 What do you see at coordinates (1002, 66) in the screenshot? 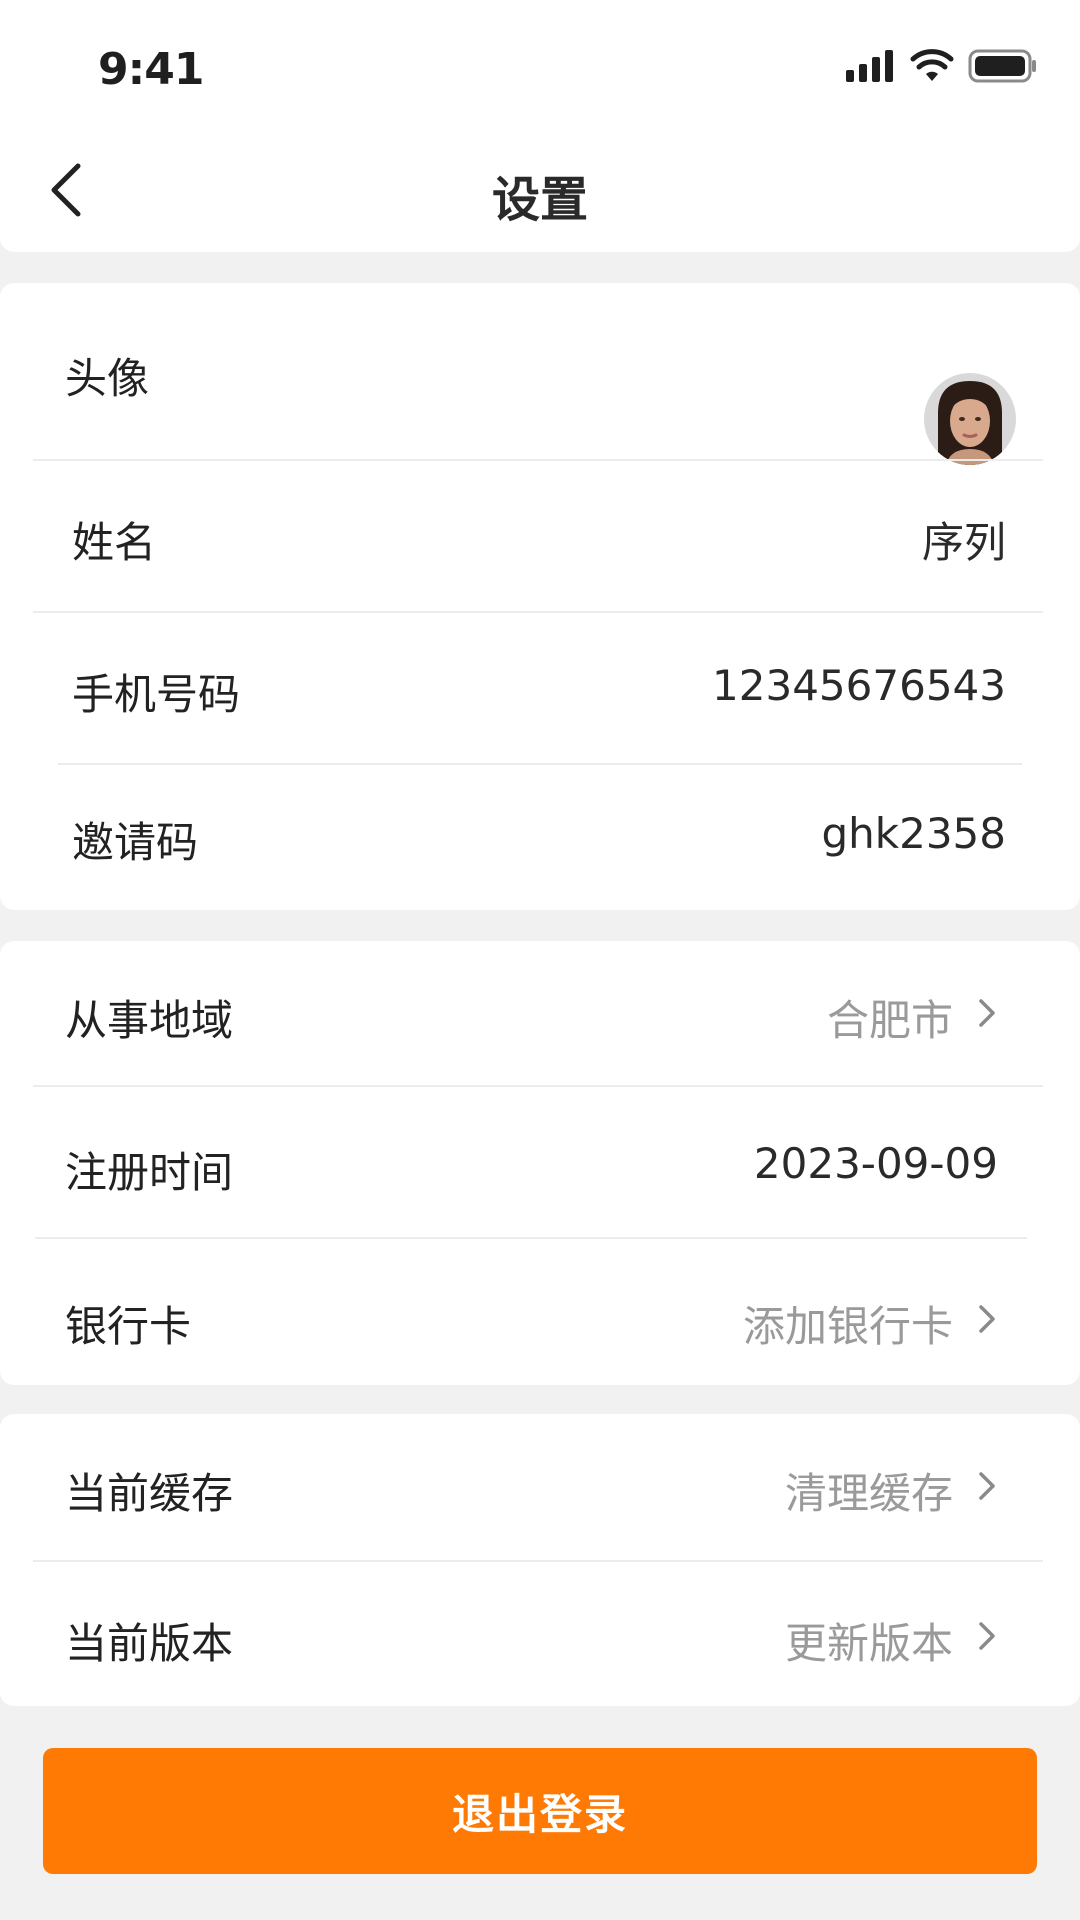
I see `battery-icon` at bounding box center [1002, 66].